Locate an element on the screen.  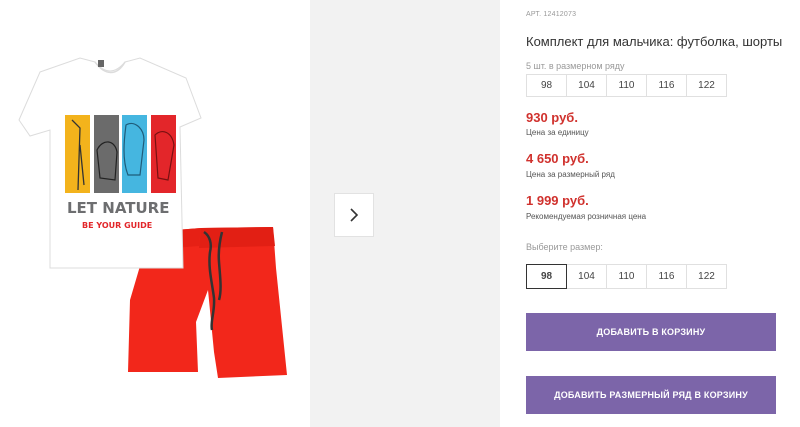
retail-price-label: Рекомендуемая розничная цена is located at coordinates (586, 216).